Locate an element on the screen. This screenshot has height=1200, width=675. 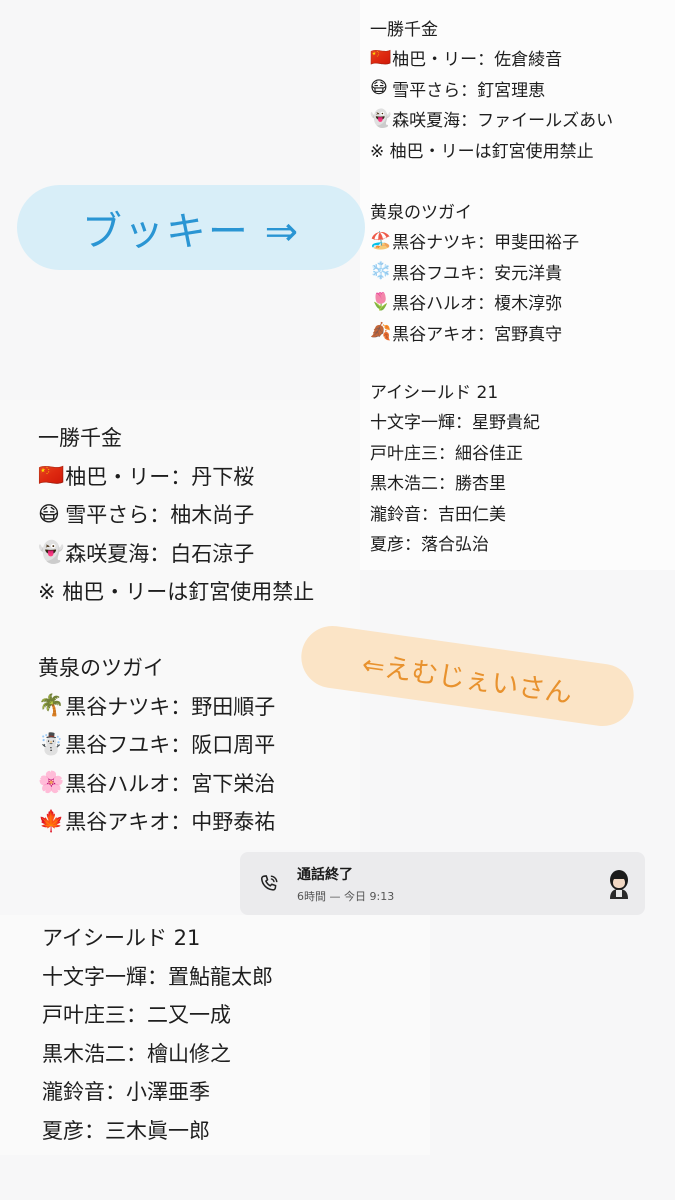
bukki-label-bubble: ブッキー ⇒ is located at coordinates (191, 227).